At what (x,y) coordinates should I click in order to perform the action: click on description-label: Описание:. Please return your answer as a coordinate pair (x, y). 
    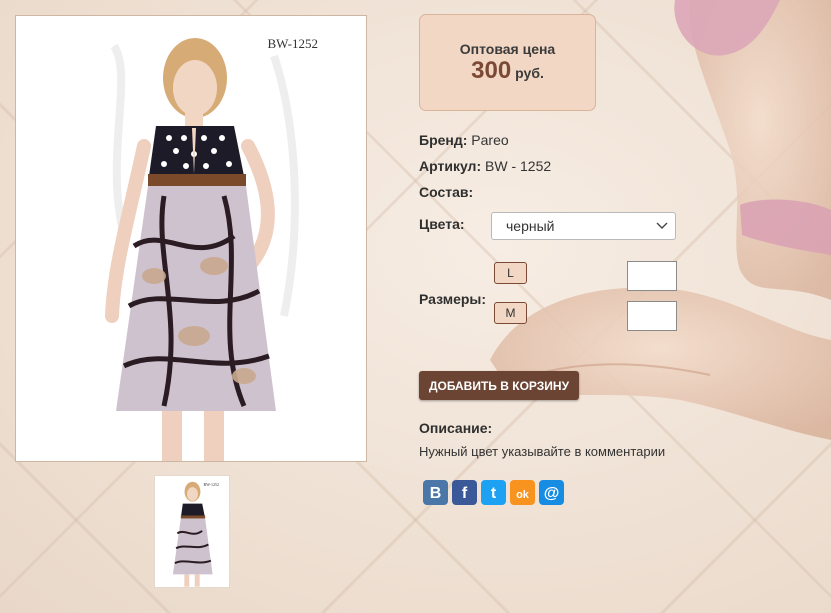
    Looking at the image, I should click on (456, 428).